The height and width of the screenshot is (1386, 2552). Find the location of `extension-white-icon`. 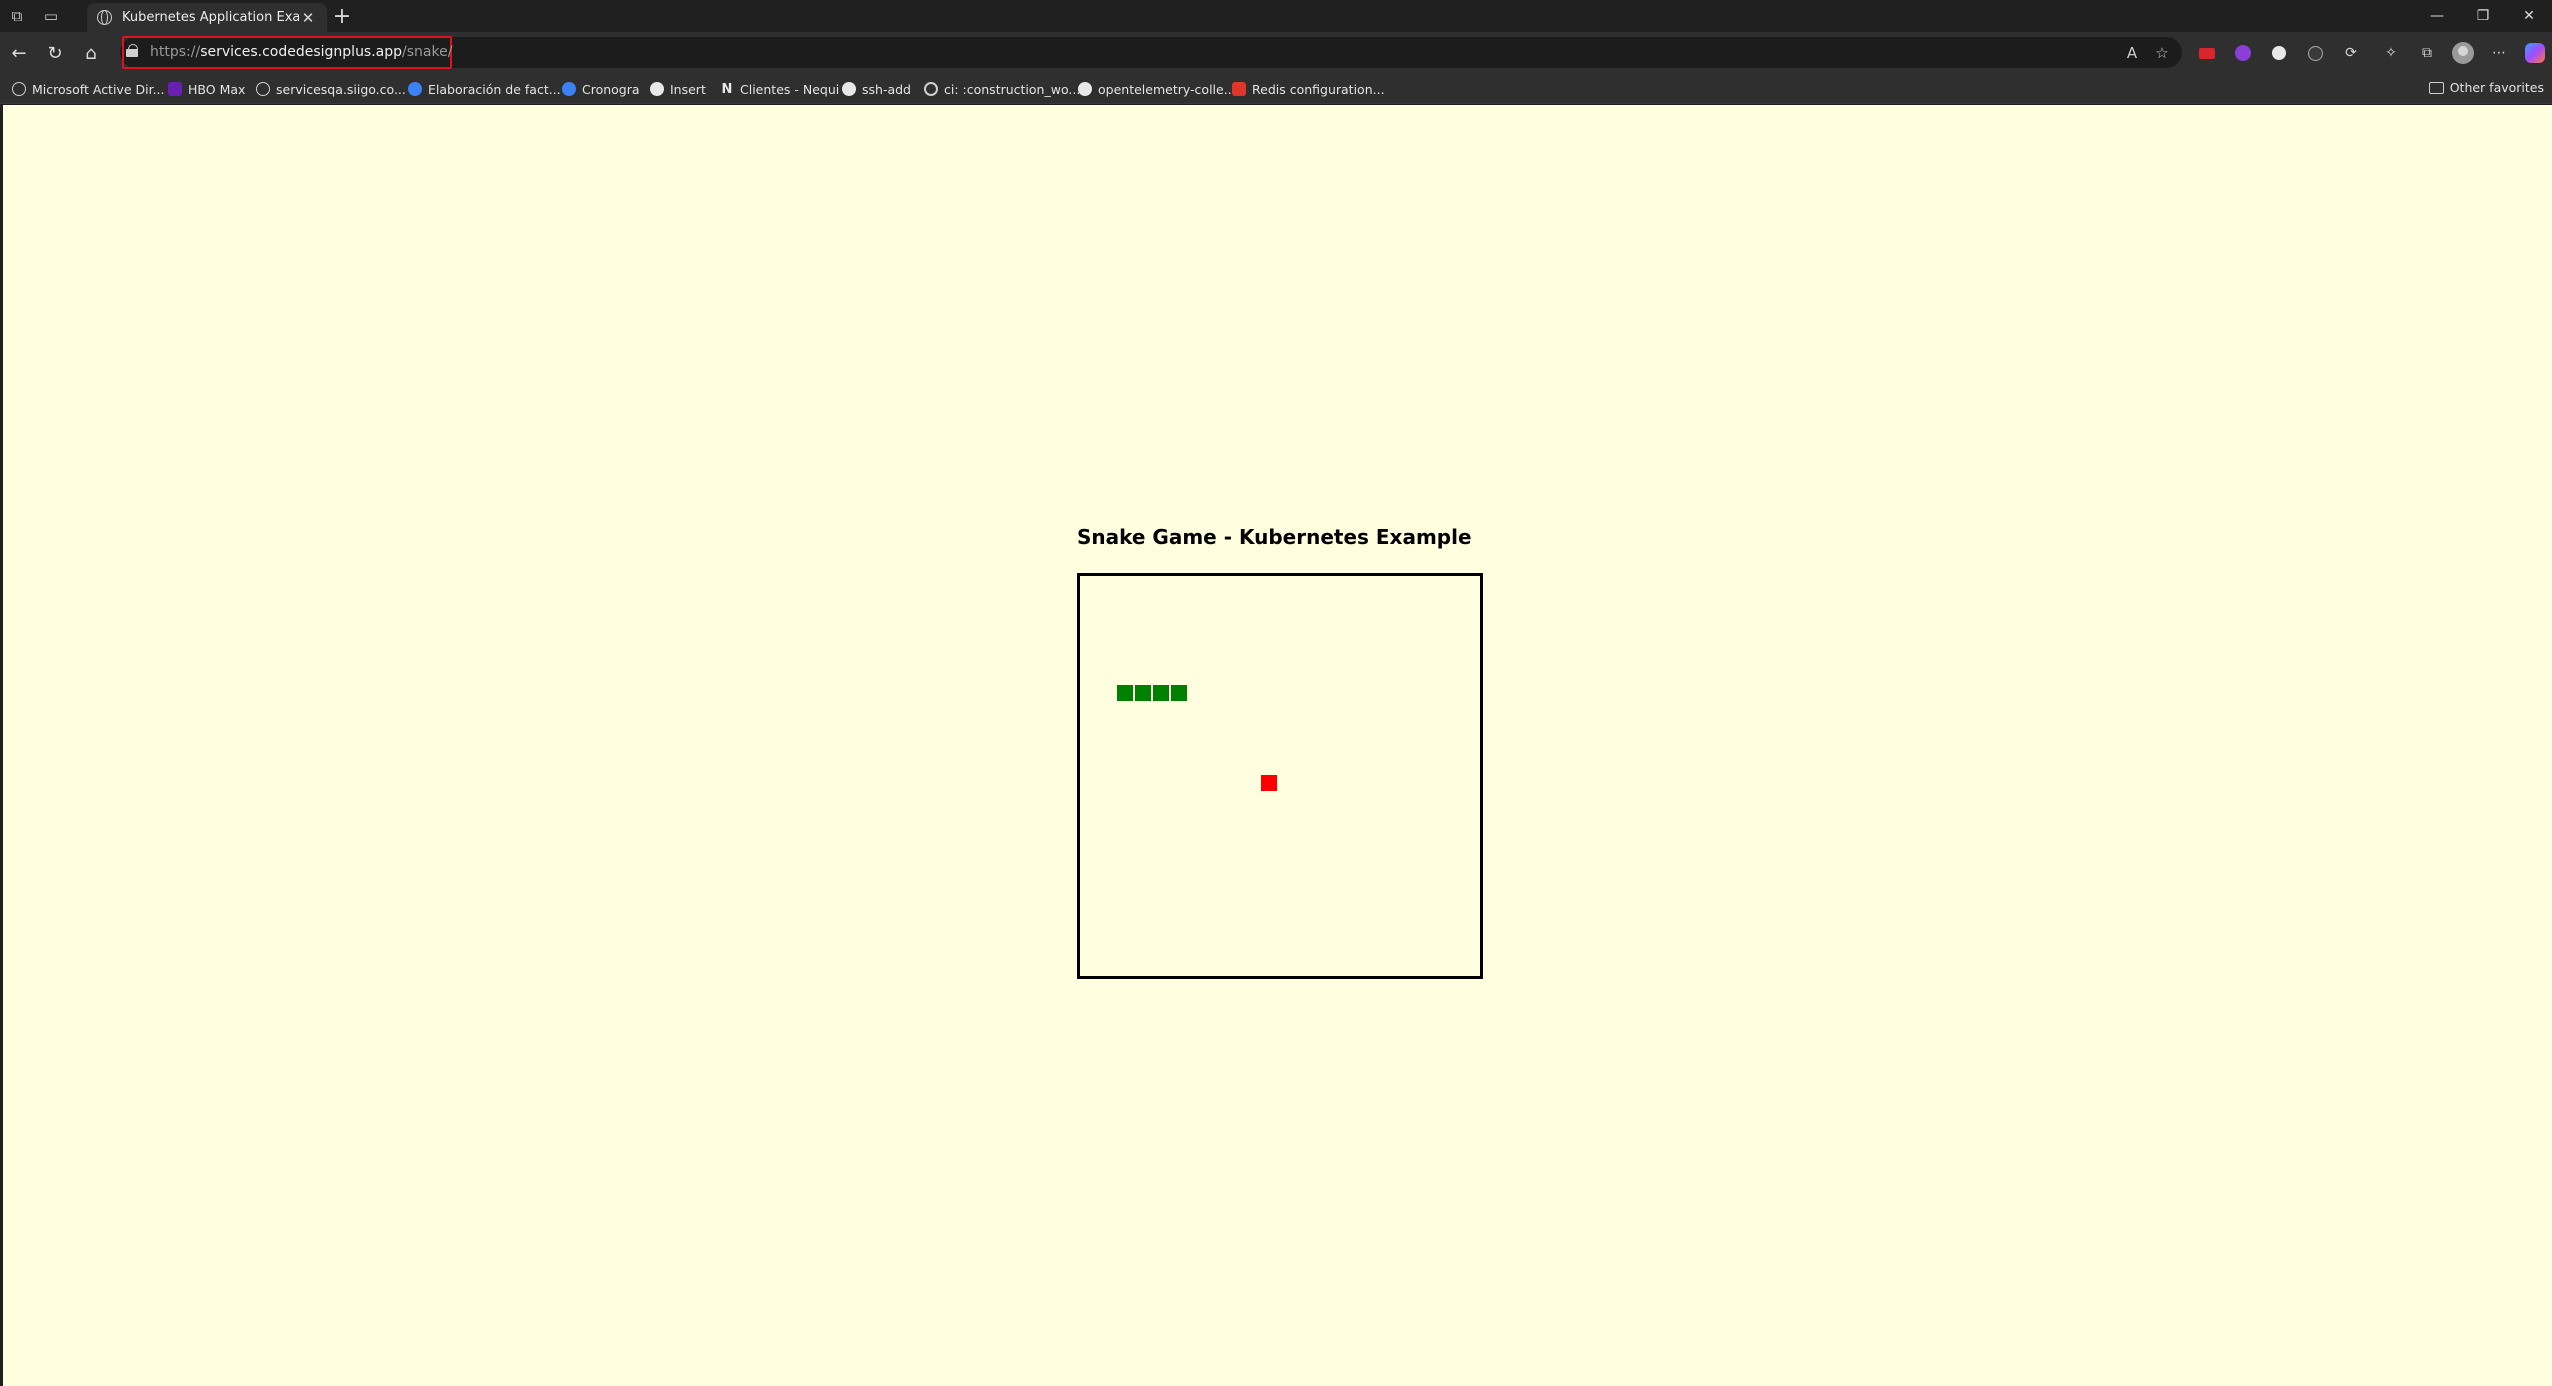

extension-white-icon is located at coordinates (2279, 53).